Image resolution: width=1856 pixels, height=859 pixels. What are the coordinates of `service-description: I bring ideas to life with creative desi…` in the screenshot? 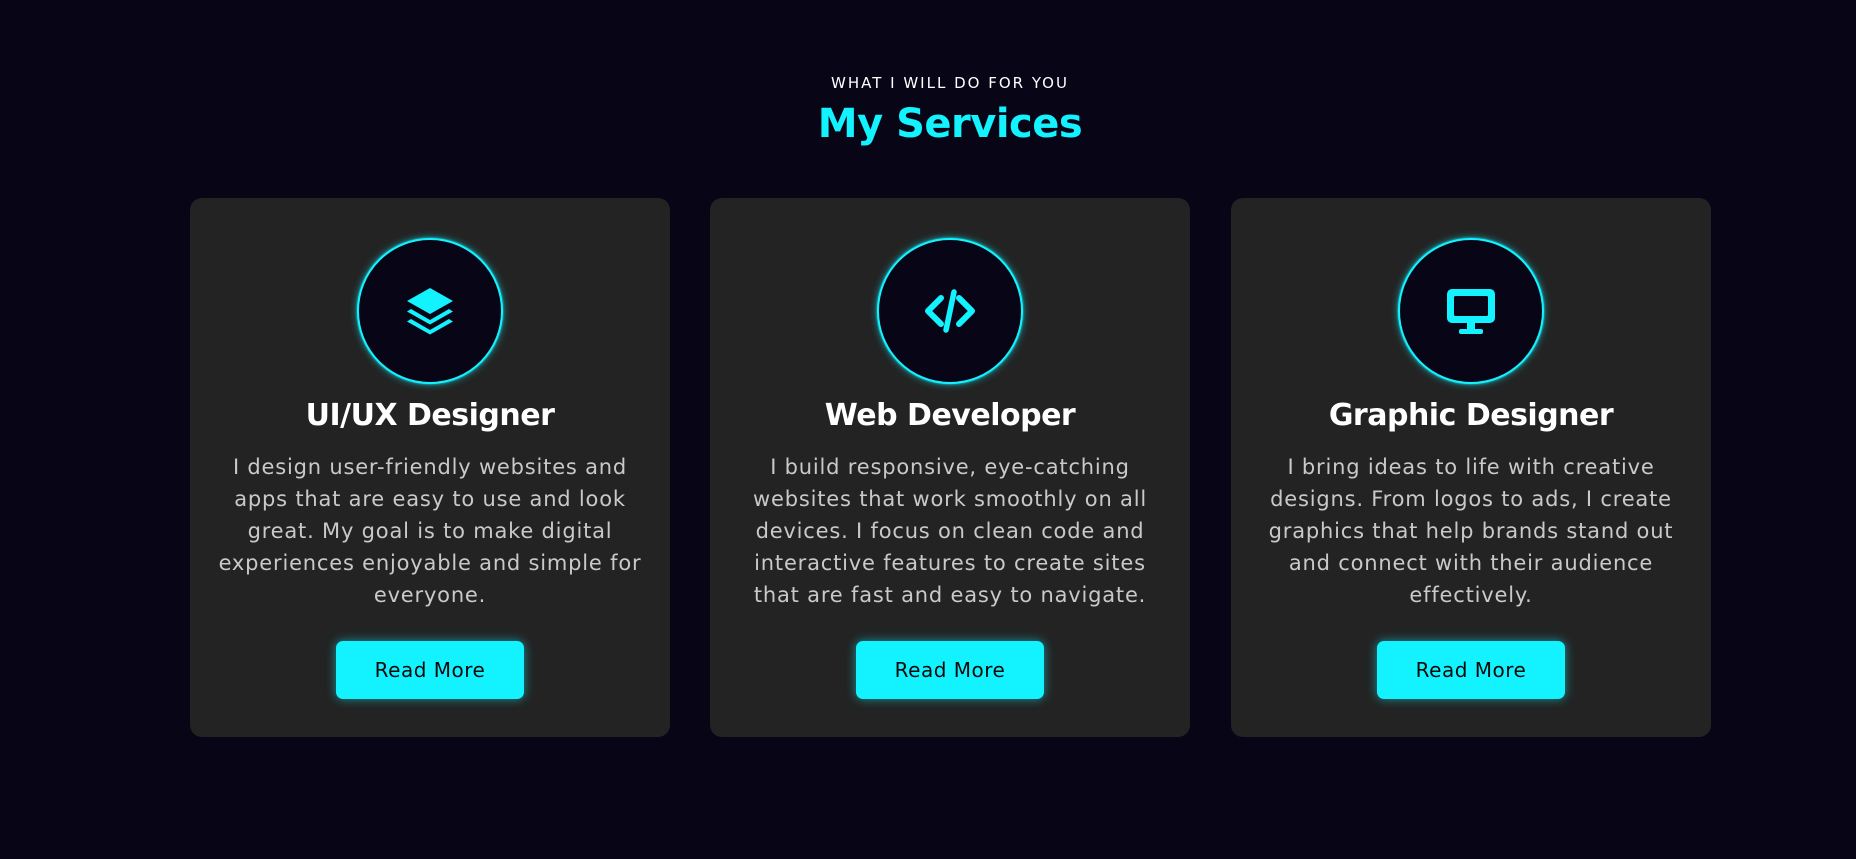 It's located at (1471, 531).